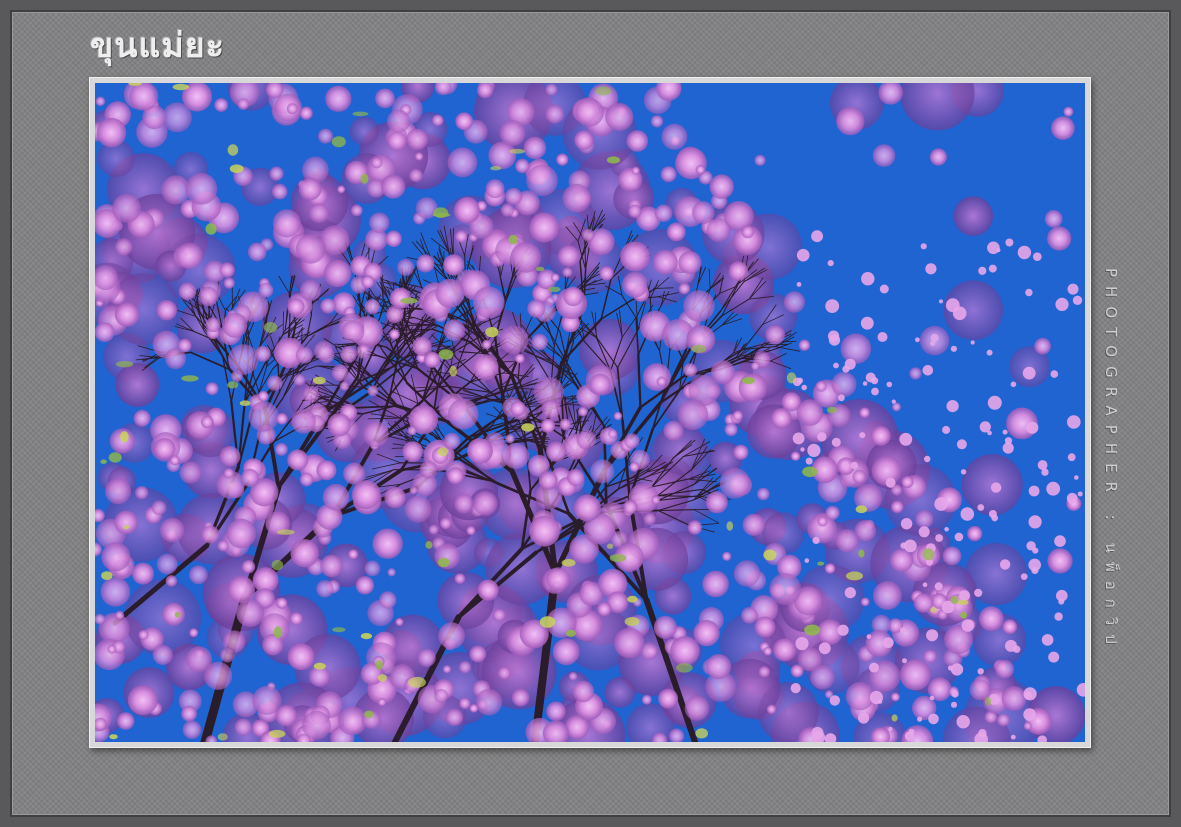 This screenshot has width=1181, height=827. I want to click on photographer-credit: PHOTOGRAPHER : นพ็อกวิป, so click(1111, 460).